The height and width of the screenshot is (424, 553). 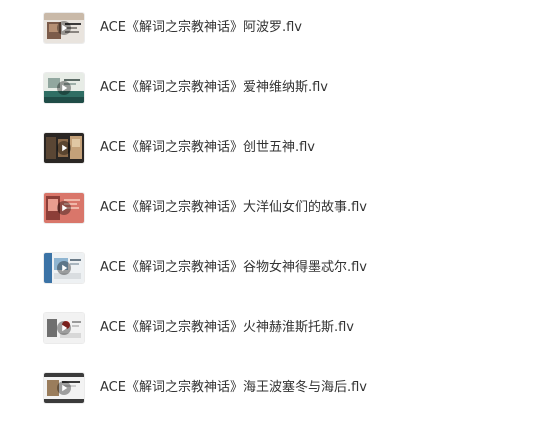 I want to click on file-name: ACE《解词之宗教神话》大洋仙女们的故事.flv, so click(x=233, y=208).